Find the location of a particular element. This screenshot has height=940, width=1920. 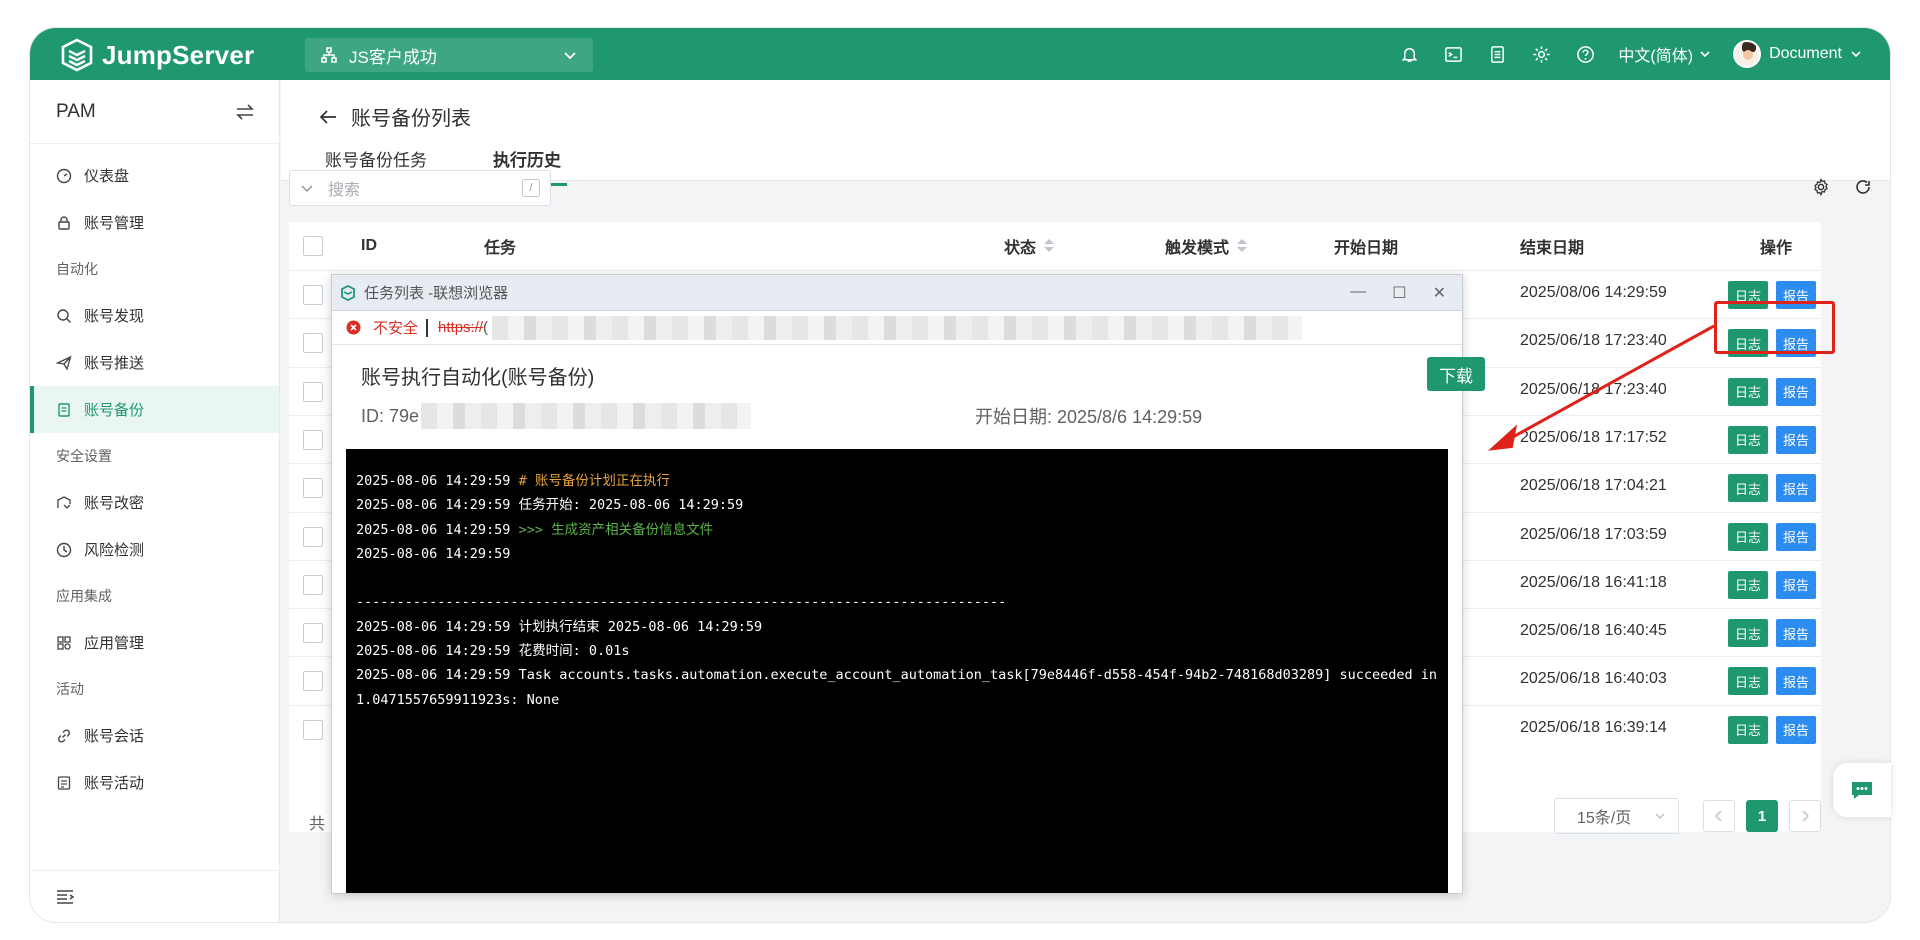

risk-icon is located at coordinates (64, 550).